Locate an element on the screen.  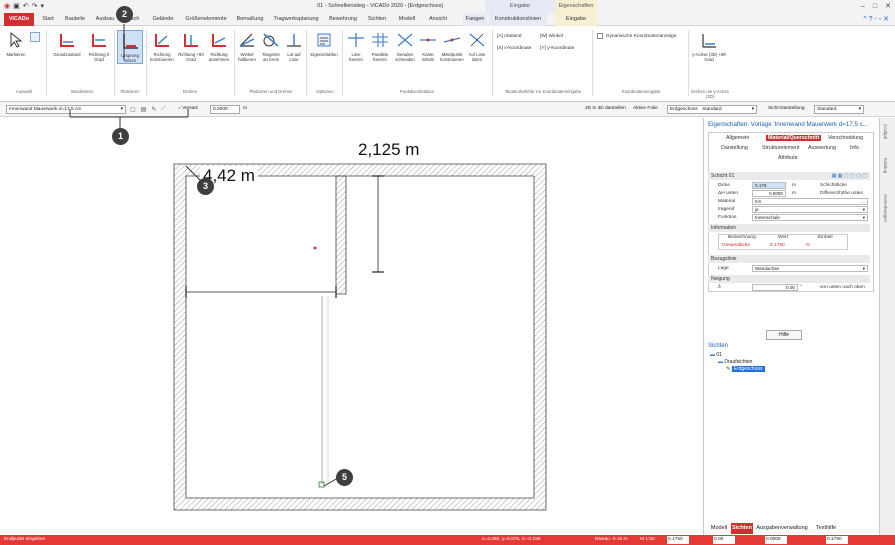
dicke-unit: m is located at coordinates (794, 185).